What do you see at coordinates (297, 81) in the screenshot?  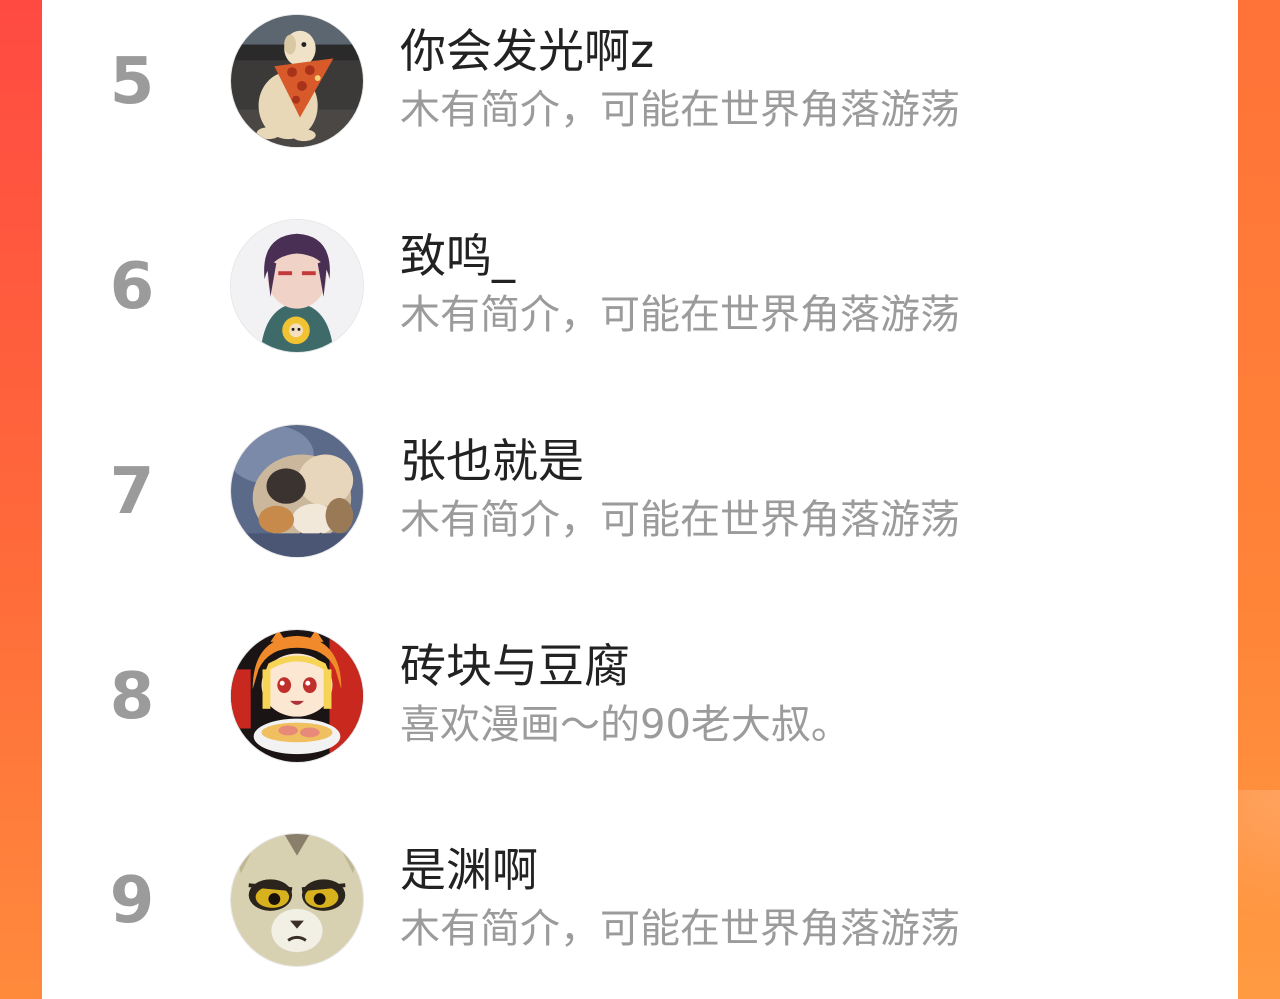 I see `dog-pizza-avatar-icon` at bounding box center [297, 81].